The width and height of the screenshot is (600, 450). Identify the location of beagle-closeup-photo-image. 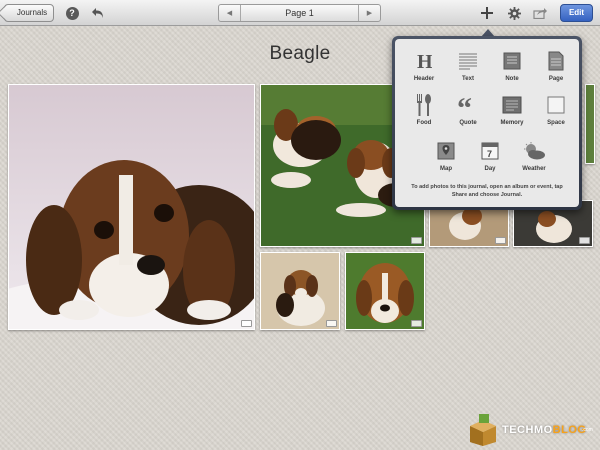
(385, 291).